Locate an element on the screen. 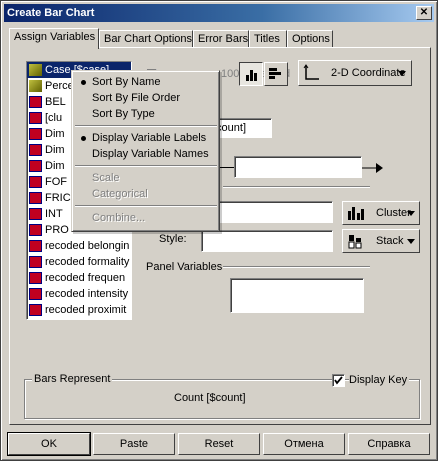 The width and height of the screenshot is (438, 461). tab-label: Options is located at coordinates (311, 39).